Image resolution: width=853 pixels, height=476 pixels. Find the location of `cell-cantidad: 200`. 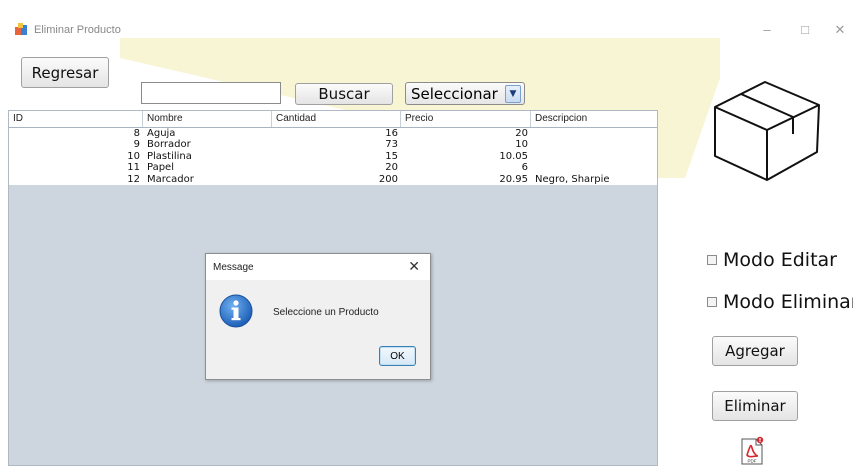

cell-cantidad: 200 is located at coordinates (388, 179).